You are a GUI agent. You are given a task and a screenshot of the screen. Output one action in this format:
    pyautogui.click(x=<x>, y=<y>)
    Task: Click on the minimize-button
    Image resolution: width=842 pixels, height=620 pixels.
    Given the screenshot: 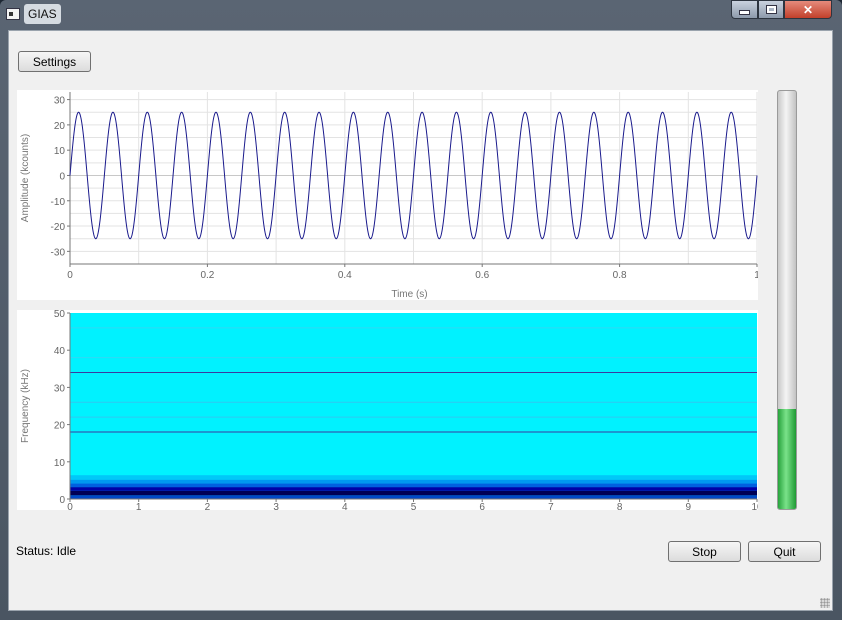 What is the action you would take?
    pyautogui.click(x=744, y=9)
    